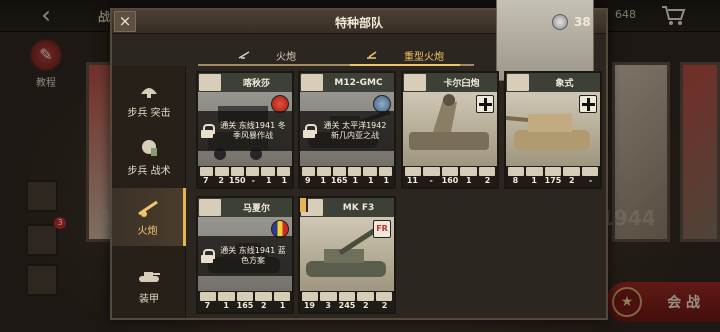 This screenshot has height=332, width=720. Describe the element at coordinates (307, 180) in the screenshot. I see `stat-value: 9` at that location.